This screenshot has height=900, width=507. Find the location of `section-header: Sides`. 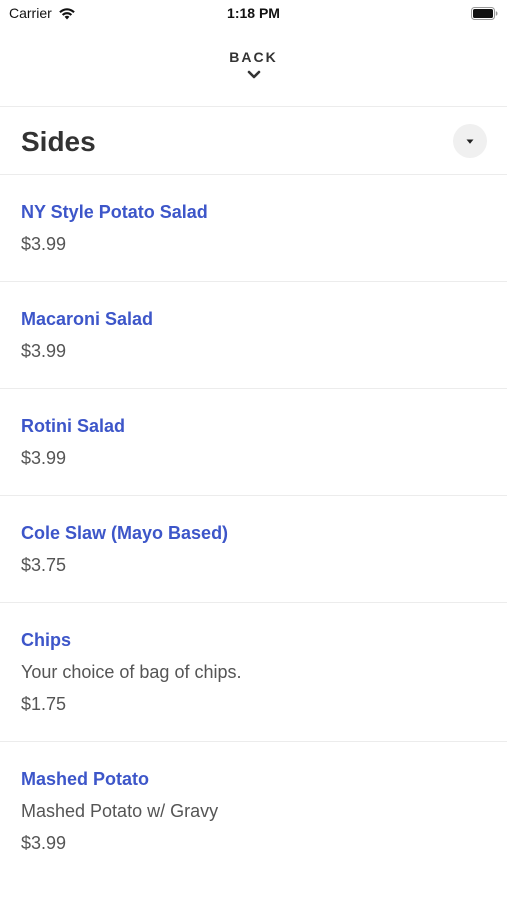

section-header: Sides is located at coordinates (253, 141).